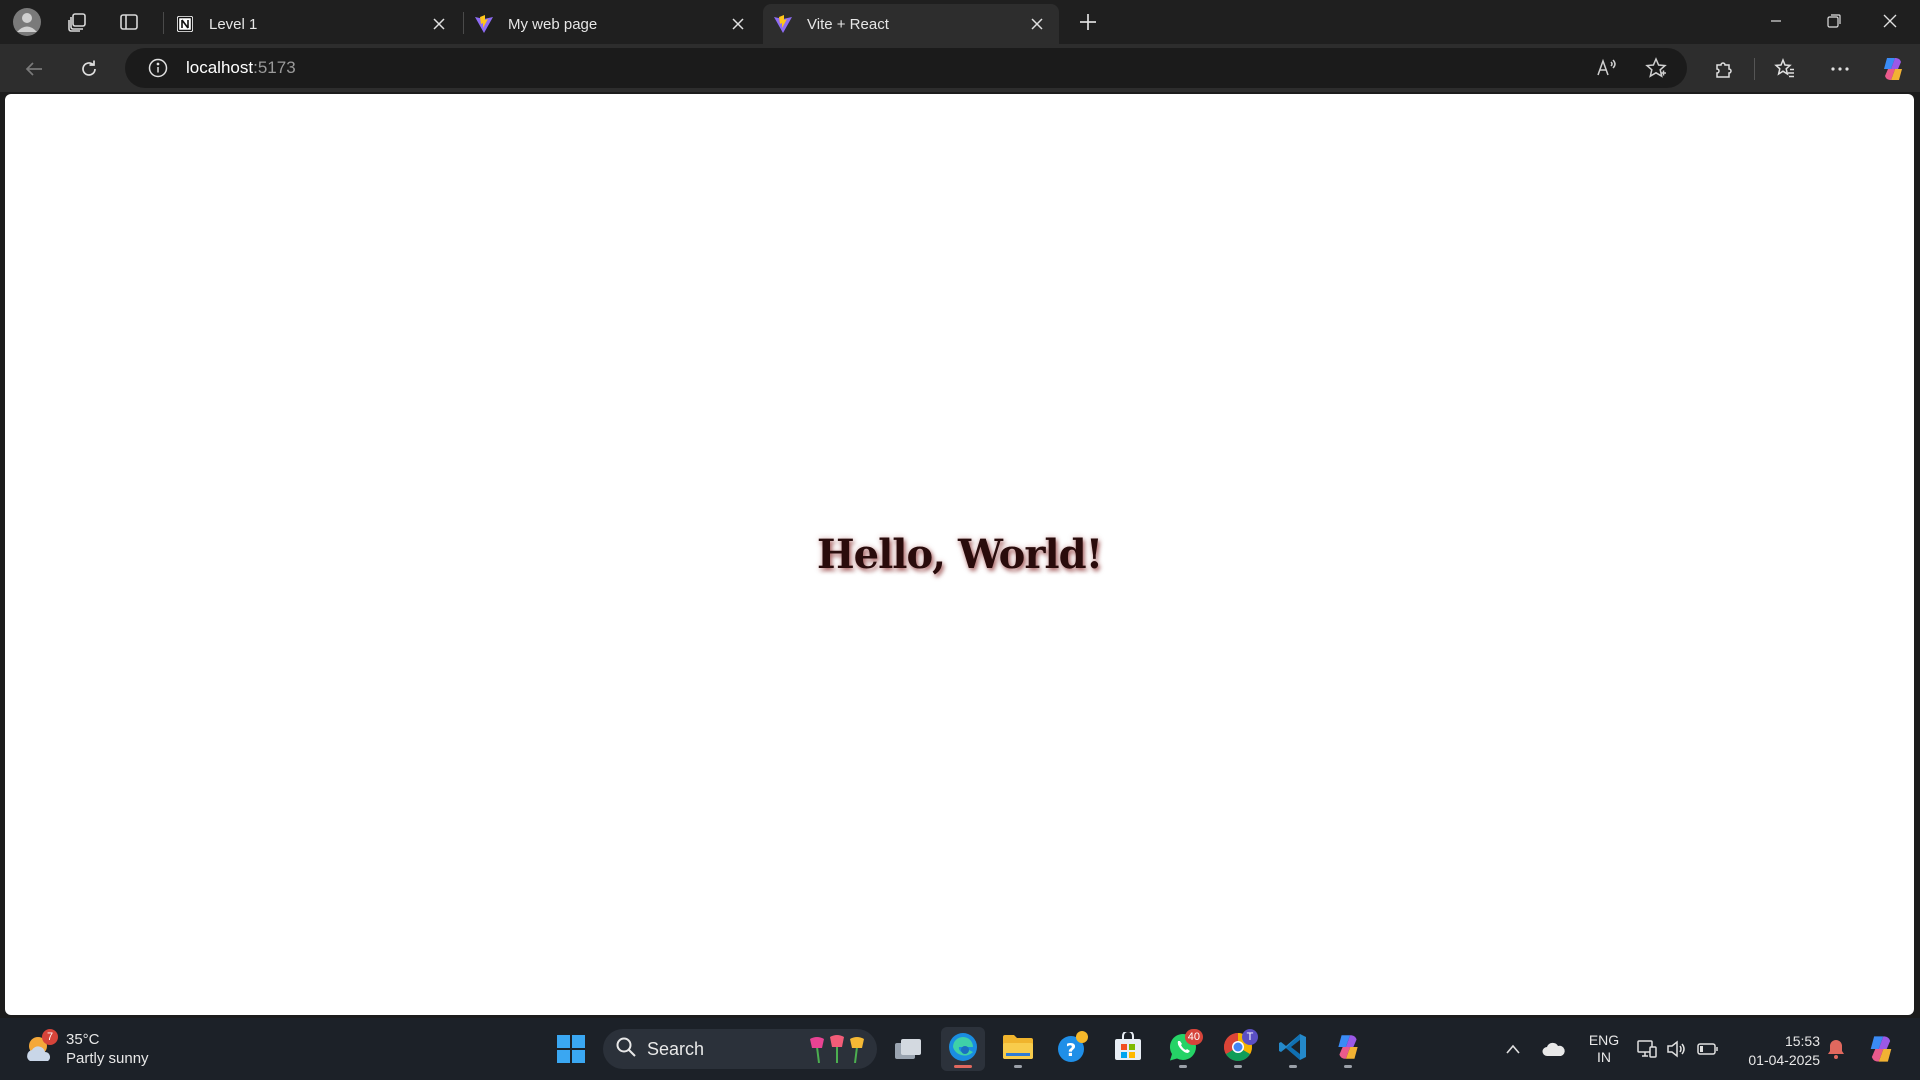 This screenshot has width=1920, height=1080. I want to click on taskbar-chrome: T, so click(1238, 1049).